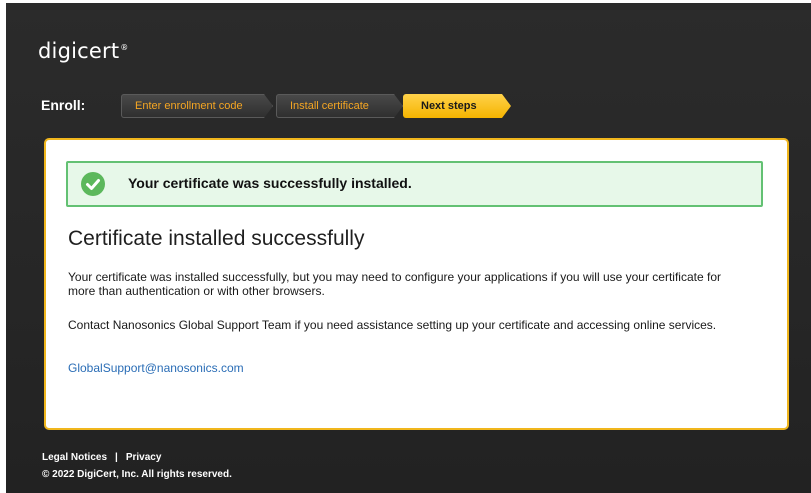 This screenshot has width=811, height=493. I want to click on digicert-logo: digicert®, so click(83, 51).